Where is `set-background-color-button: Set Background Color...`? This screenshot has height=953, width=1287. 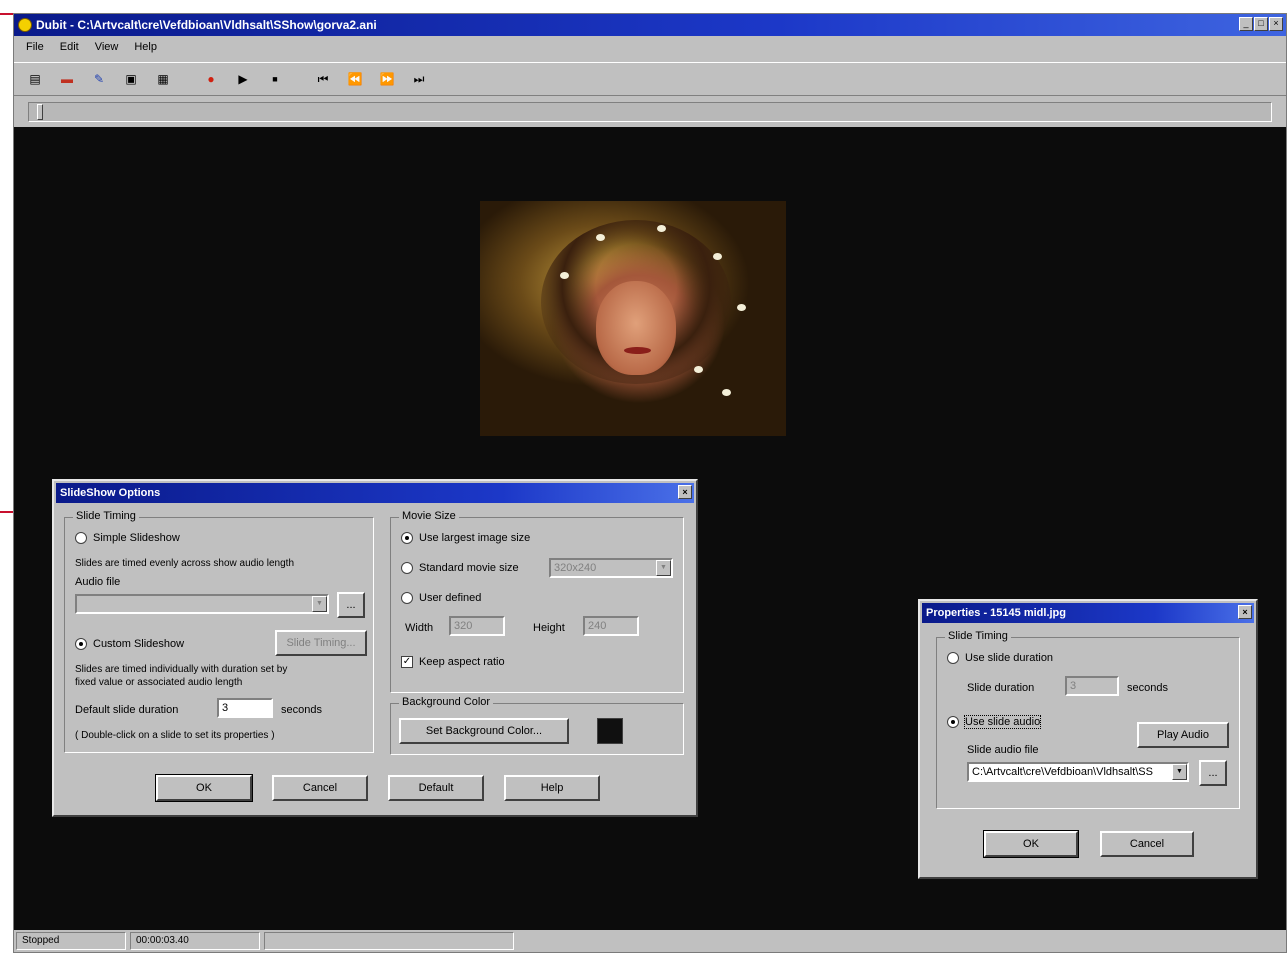
set-background-color-button: Set Background Color... is located at coordinates (484, 731).